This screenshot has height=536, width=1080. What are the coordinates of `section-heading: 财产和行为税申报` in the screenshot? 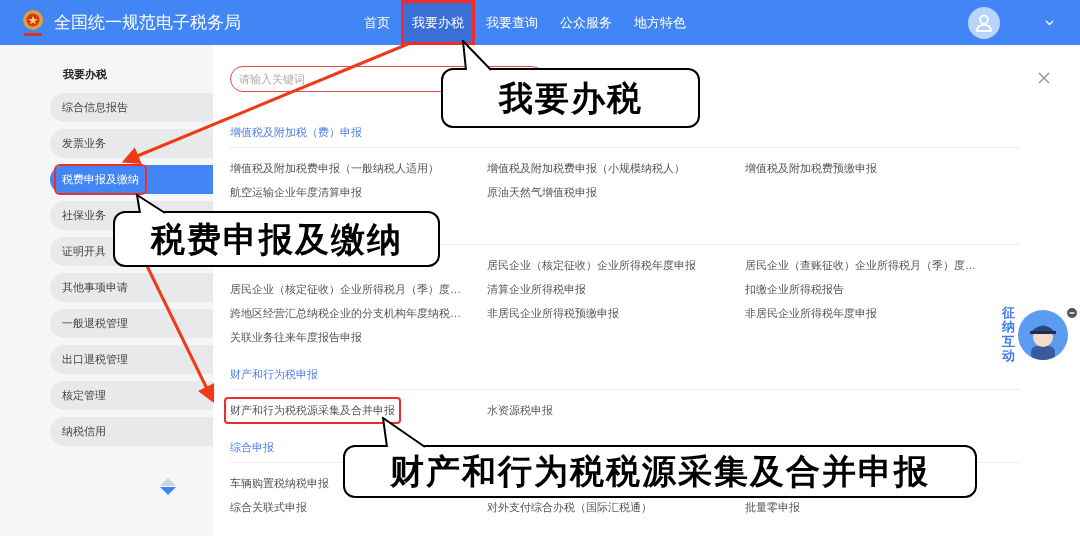 It's located at (274, 375).